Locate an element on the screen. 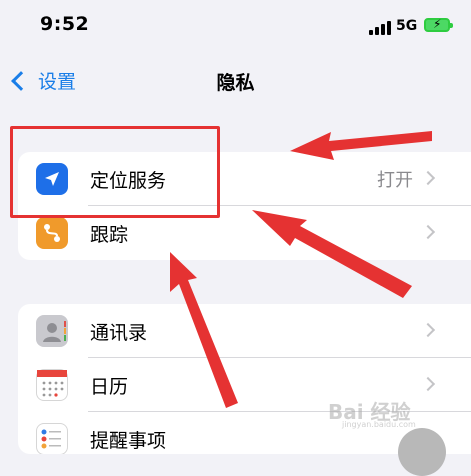  watermark-subtext: jingyan.baidu.com is located at coordinates (379, 424).